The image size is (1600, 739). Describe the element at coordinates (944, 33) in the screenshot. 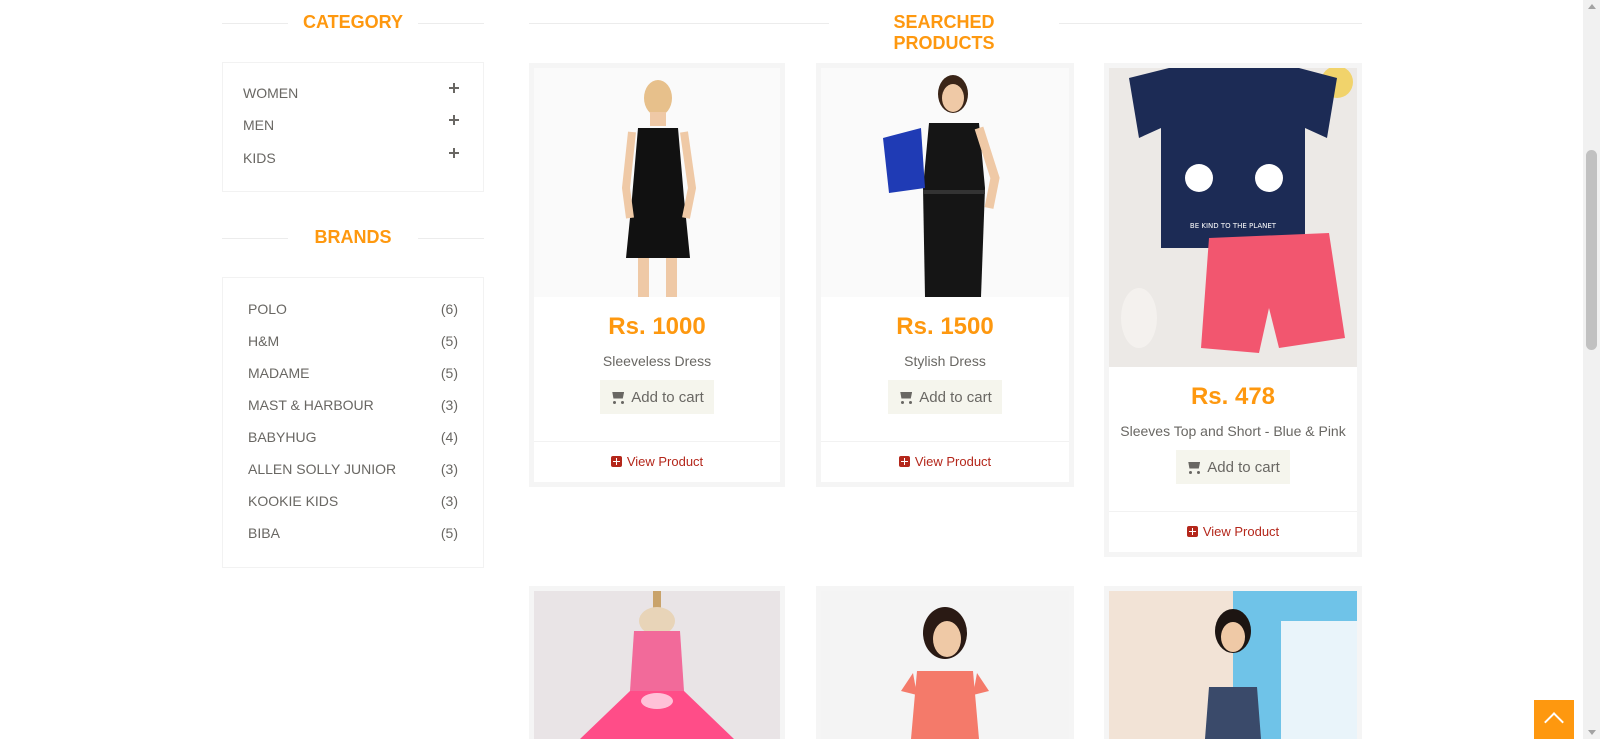

I see `products-title: SEARCHED PRODUCTS` at that location.